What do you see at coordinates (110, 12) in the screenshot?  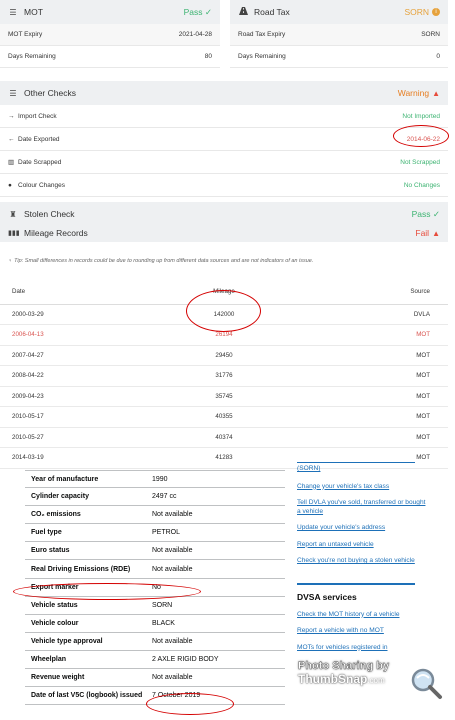 I see `mot-header: ☰ MOT Pass ✓` at bounding box center [110, 12].